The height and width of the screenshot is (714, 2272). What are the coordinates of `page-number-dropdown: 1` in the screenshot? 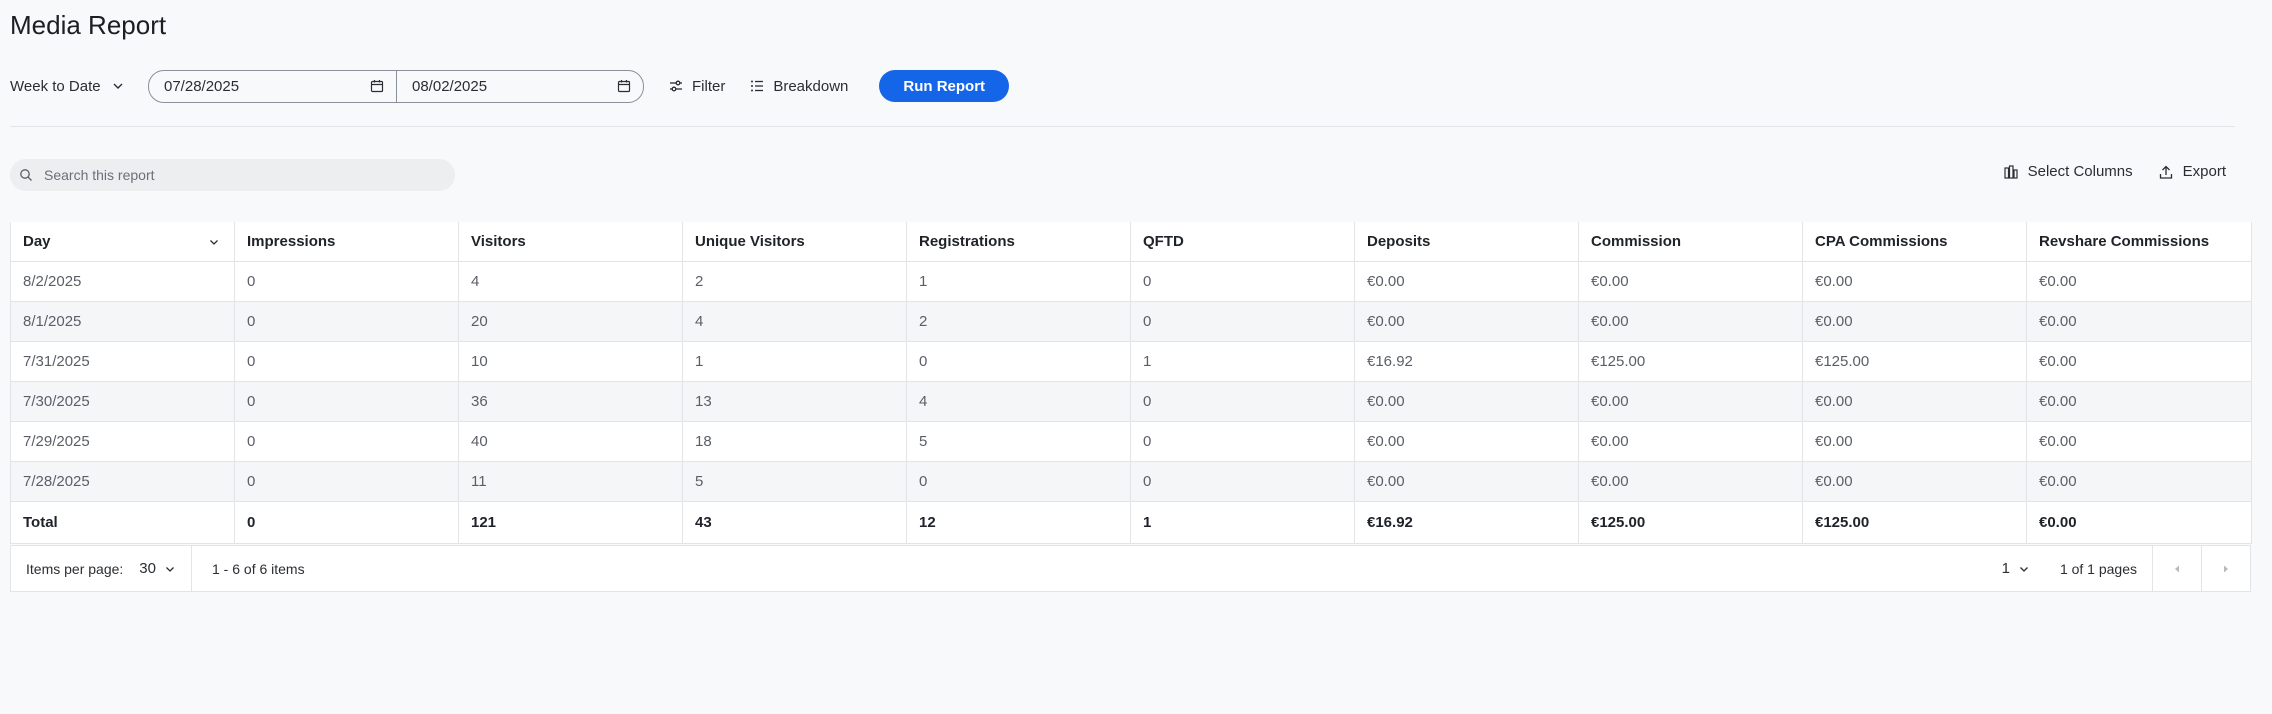 It's located at (2016, 568).